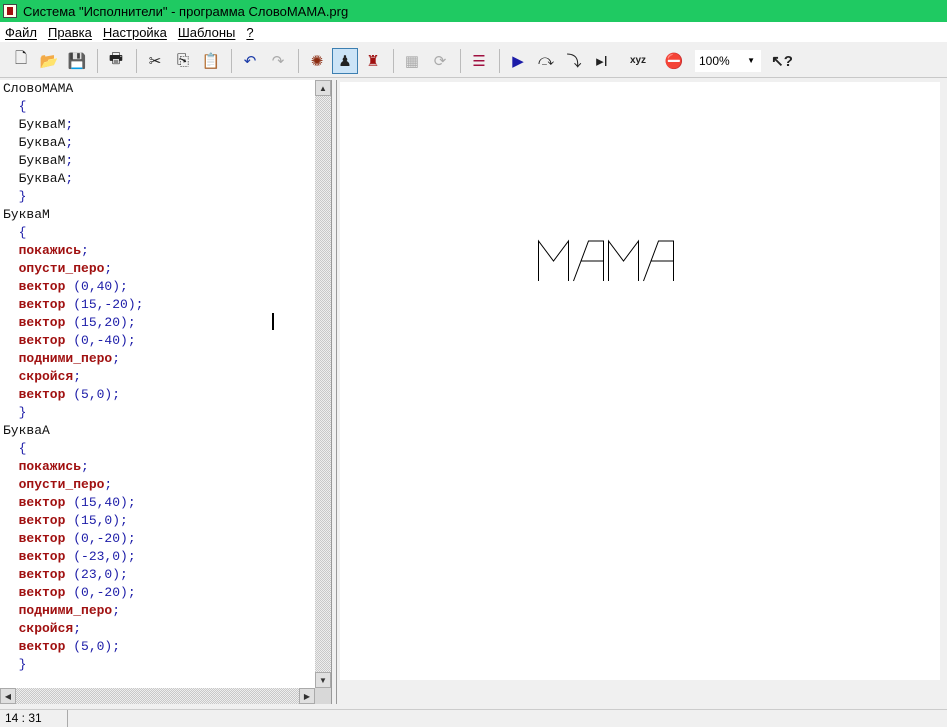  I want to click on open-folder-icon: 📂, so click(49, 61).